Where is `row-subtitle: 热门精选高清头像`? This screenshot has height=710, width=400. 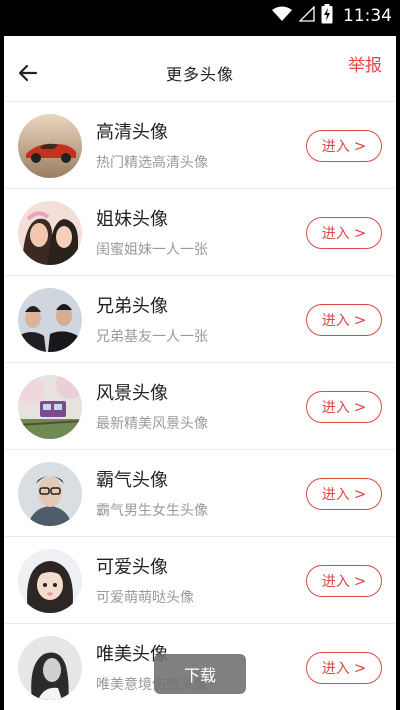 row-subtitle: 热门精选高清头像 is located at coordinates (152, 163).